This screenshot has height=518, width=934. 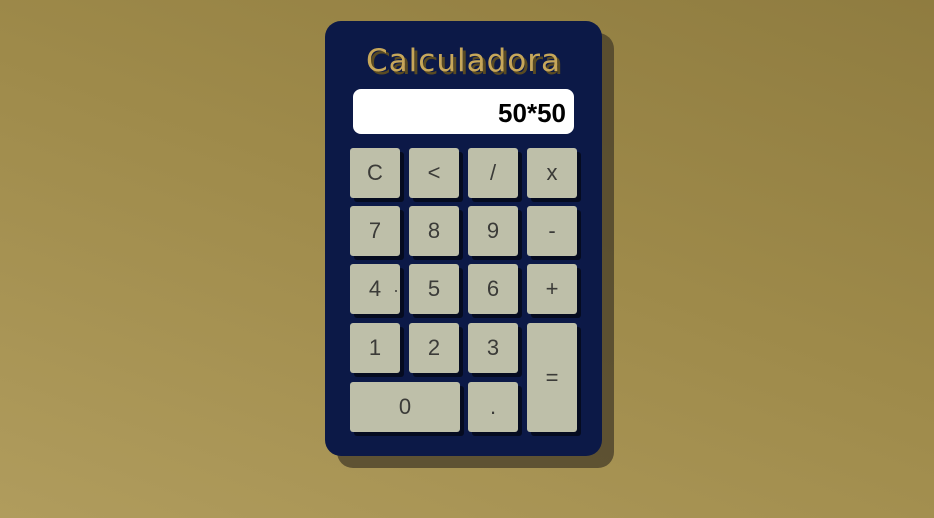 What do you see at coordinates (375, 289) in the screenshot?
I see `four-button: 4` at bounding box center [375, 289].